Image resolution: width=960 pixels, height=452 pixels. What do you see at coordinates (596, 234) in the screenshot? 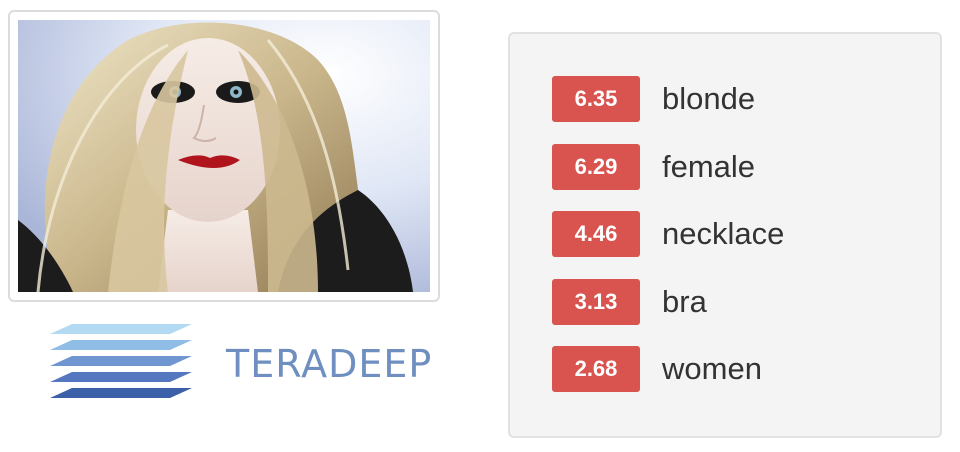
I see `score-badge: 4.46` at bounding box center [596, 234].